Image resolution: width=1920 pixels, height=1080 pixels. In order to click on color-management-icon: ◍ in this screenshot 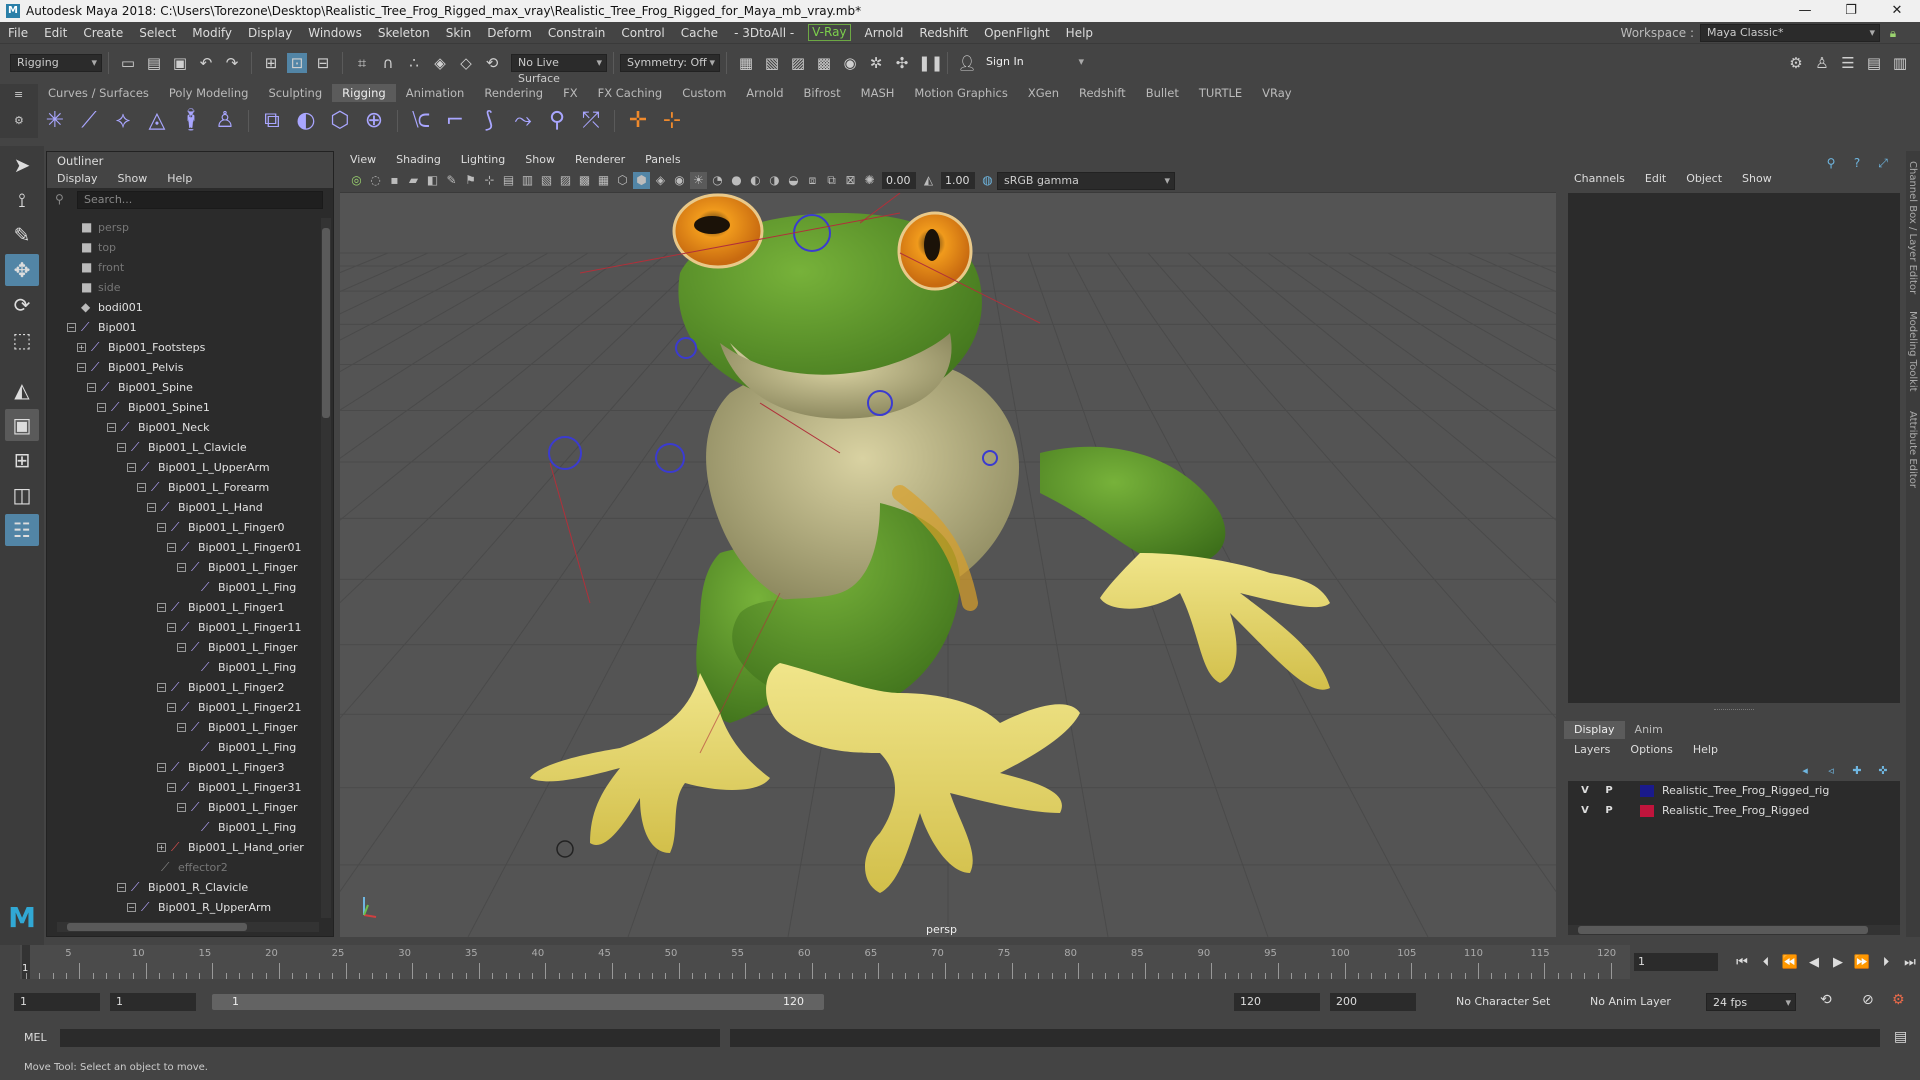, I will do `click(987, 180)`.